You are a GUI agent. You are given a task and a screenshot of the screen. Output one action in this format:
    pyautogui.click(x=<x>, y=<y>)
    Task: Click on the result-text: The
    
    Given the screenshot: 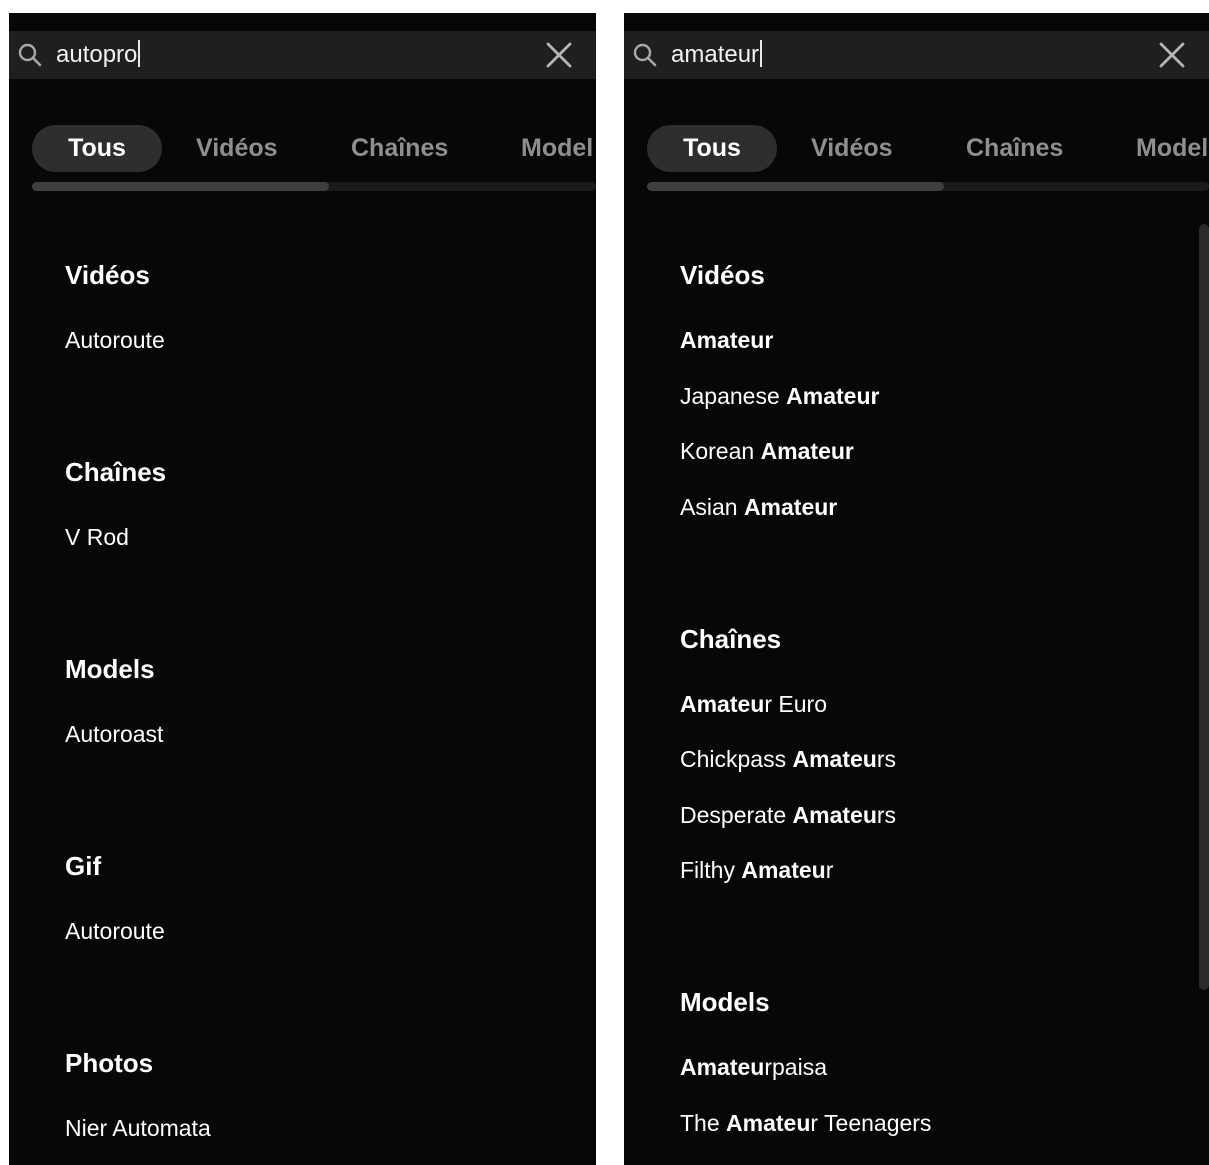 What is the action you would take?
    pyautogui.click(x=703, y=1123)
    